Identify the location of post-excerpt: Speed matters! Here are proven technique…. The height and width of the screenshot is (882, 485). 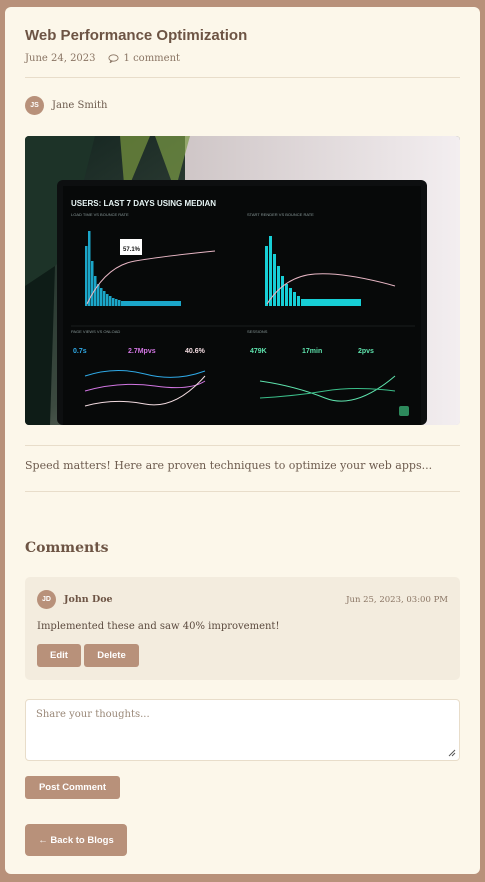
(229, 465).